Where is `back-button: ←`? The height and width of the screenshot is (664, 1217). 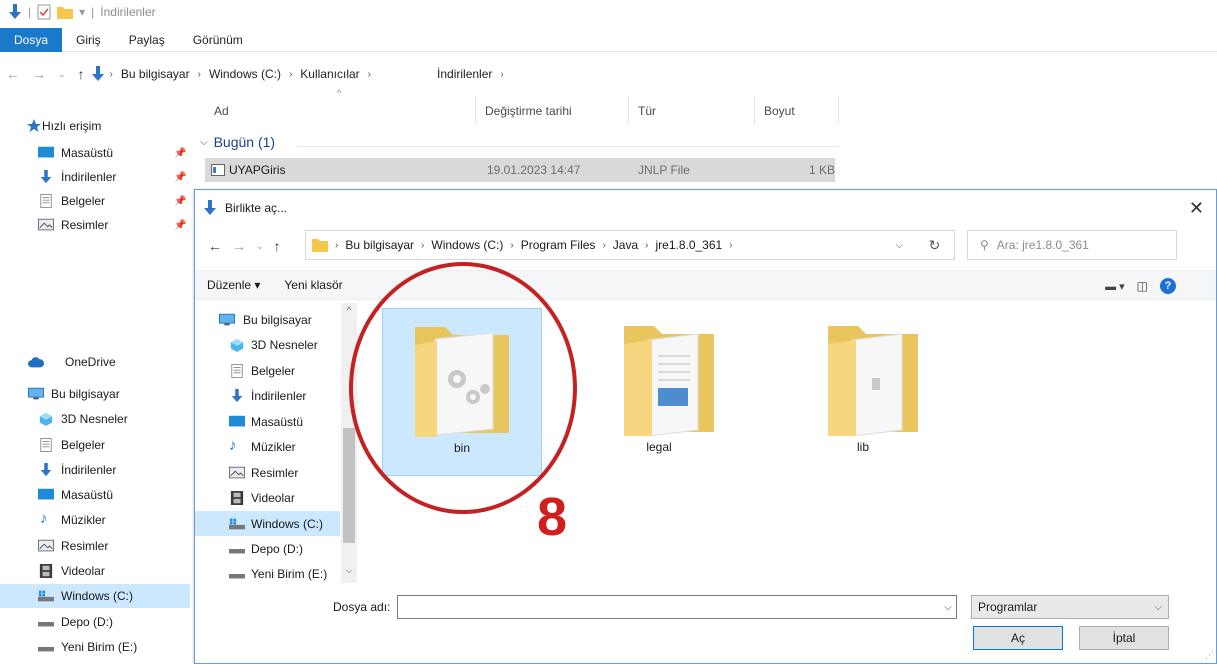 back-button: ← is located at coordinates (215, 246).